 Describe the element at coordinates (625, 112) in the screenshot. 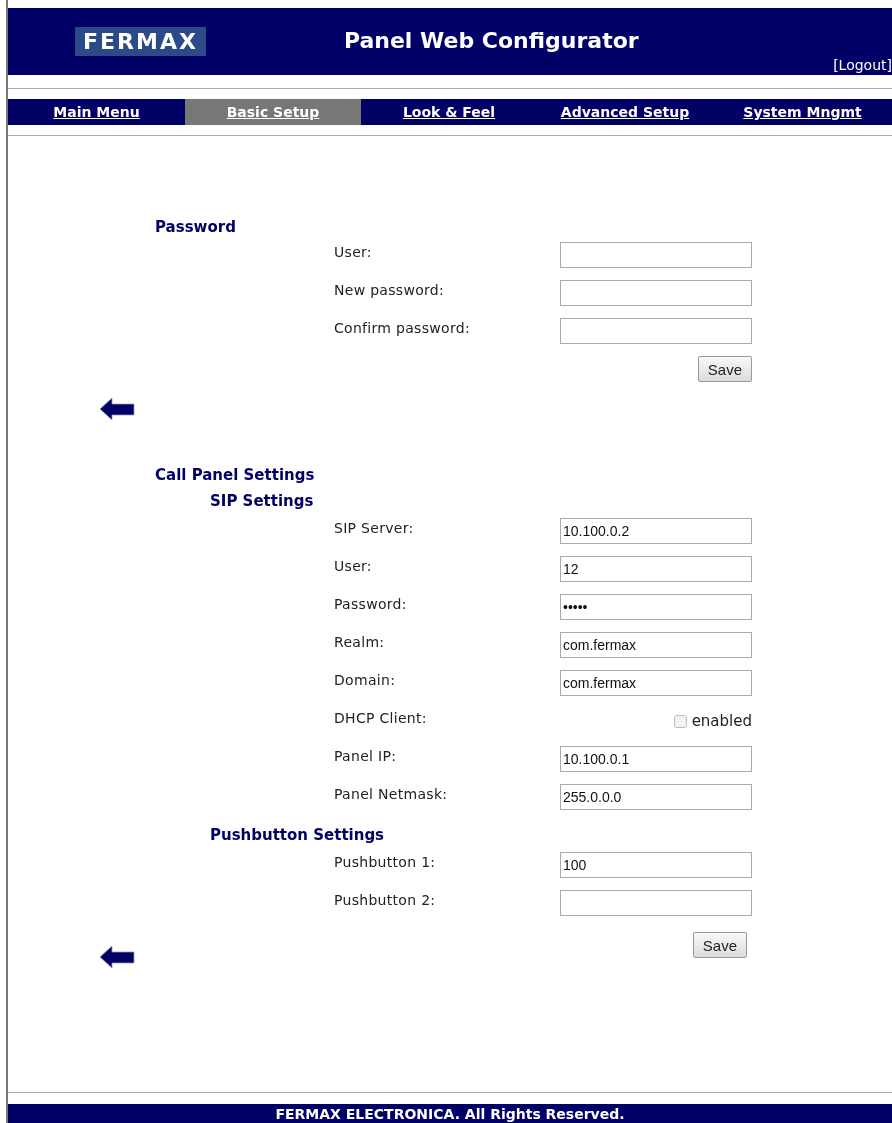

I see `nav-tab: Advanced Setup` at that location.